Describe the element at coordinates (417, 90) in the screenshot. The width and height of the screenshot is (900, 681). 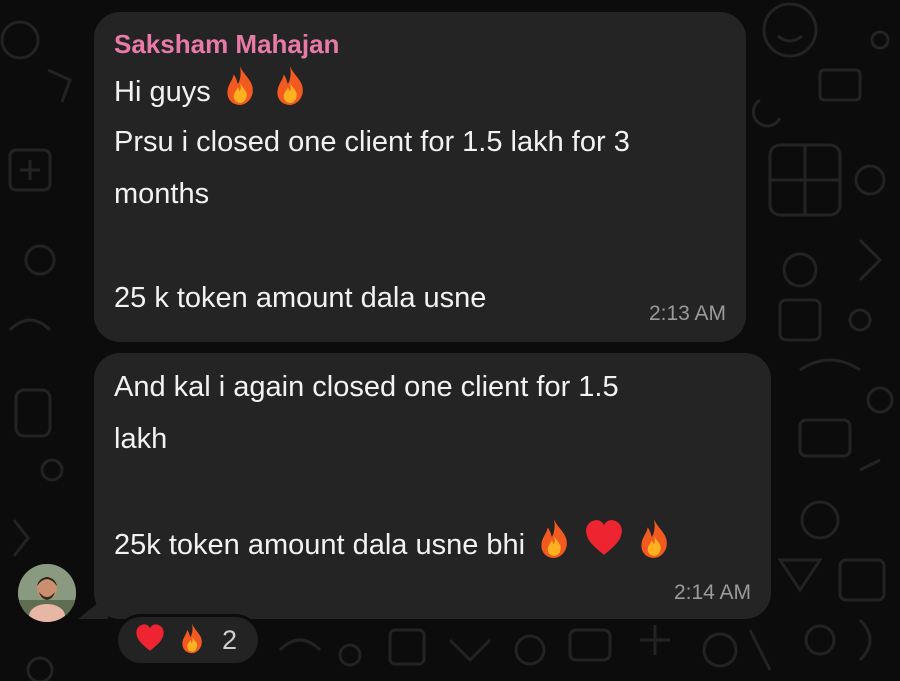
I see `message-line: Hi guys` at that location.